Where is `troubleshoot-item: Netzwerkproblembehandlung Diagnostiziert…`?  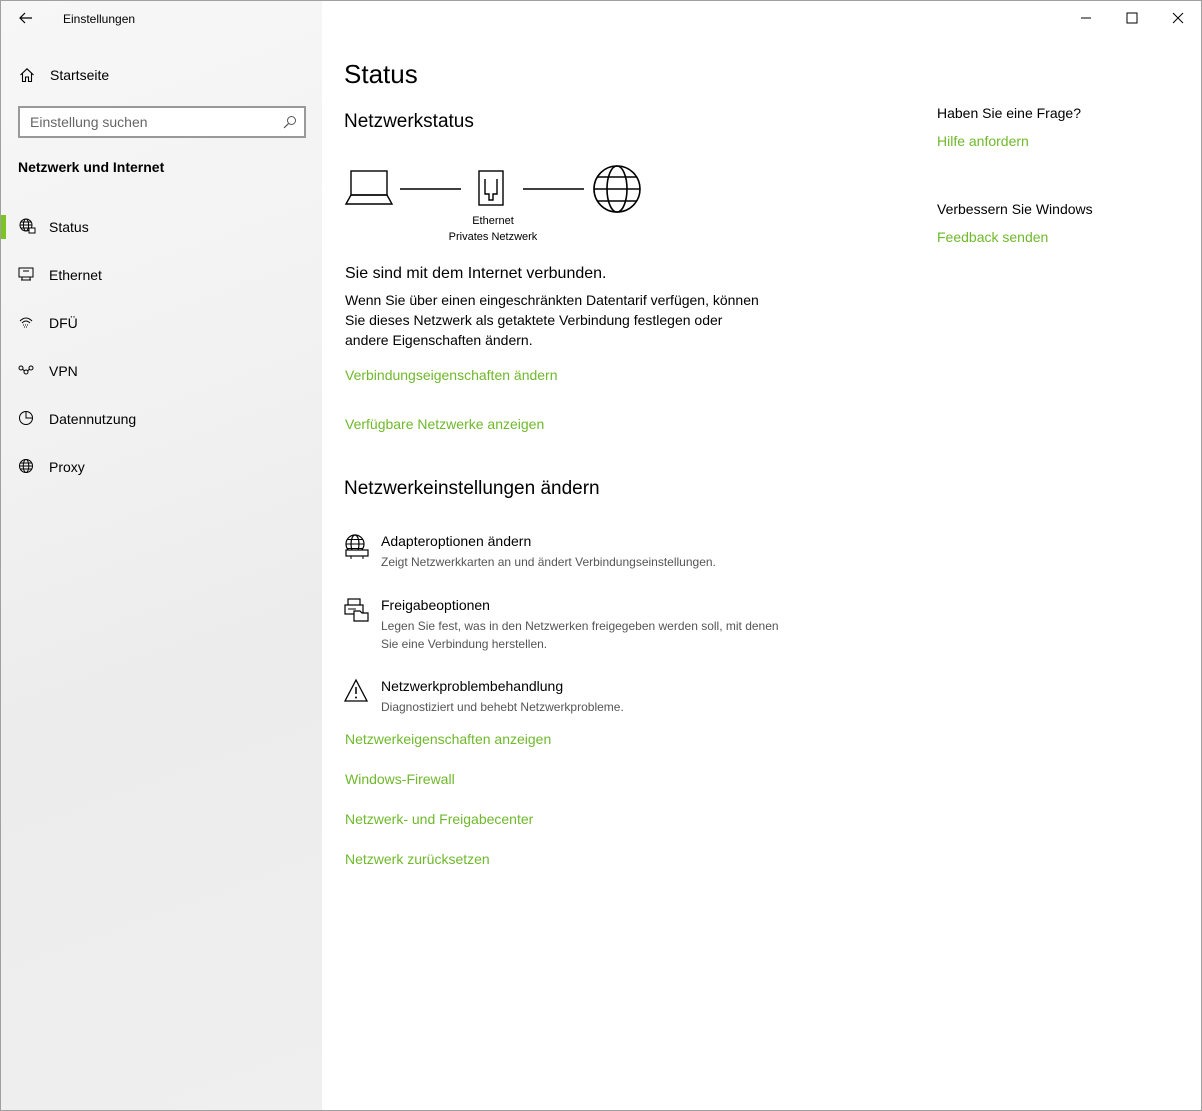
troubleshoot-item: Netzwerkproblembehandlung Diagnostiziert… is located at coordinates (574, 698).